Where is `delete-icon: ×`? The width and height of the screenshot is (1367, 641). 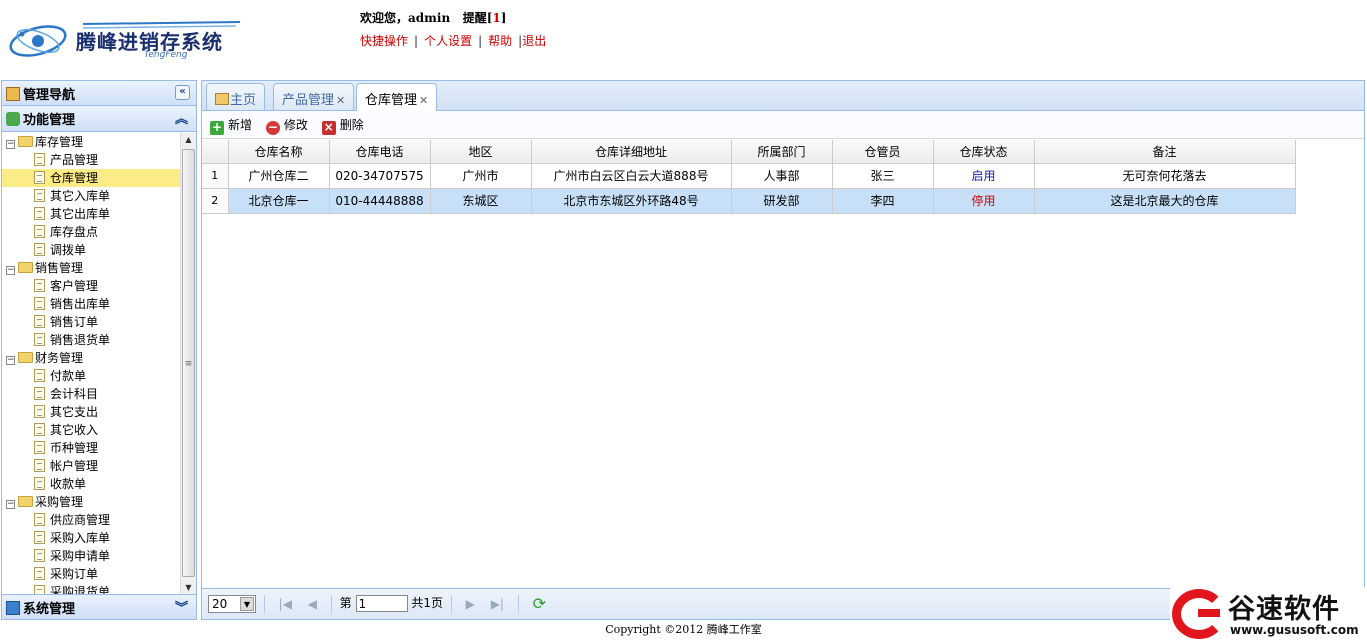 delete-icon: × is located at coordinates (328, 127).